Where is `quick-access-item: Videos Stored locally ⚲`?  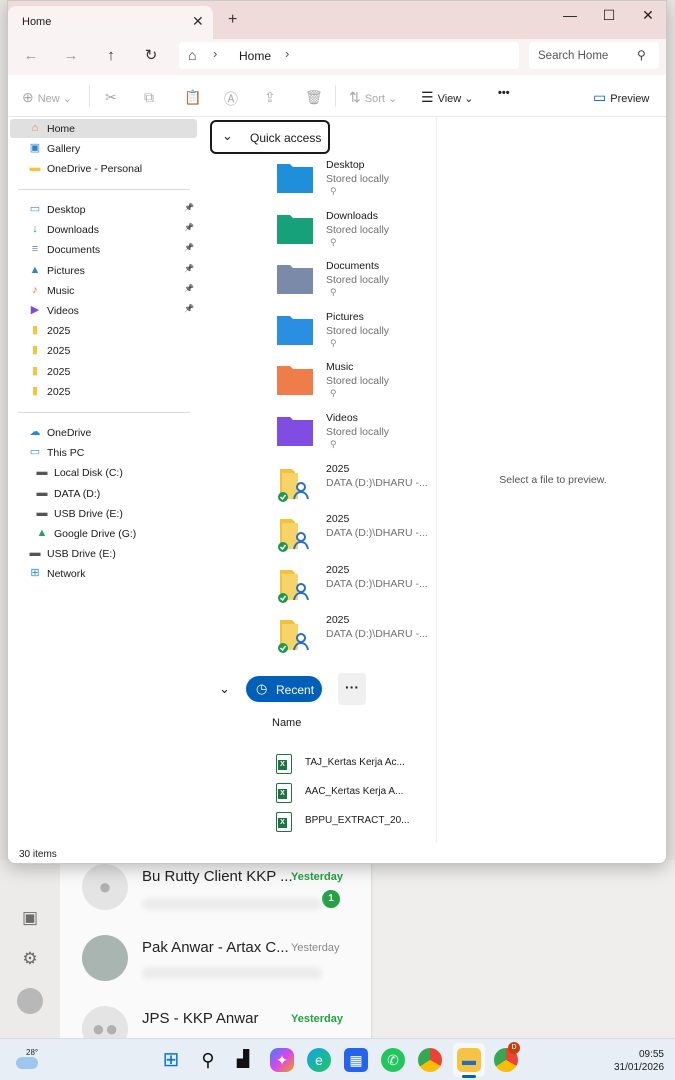 quick-access-item: Videos Stored locally ⚲ is located at coordinates (356, 437).